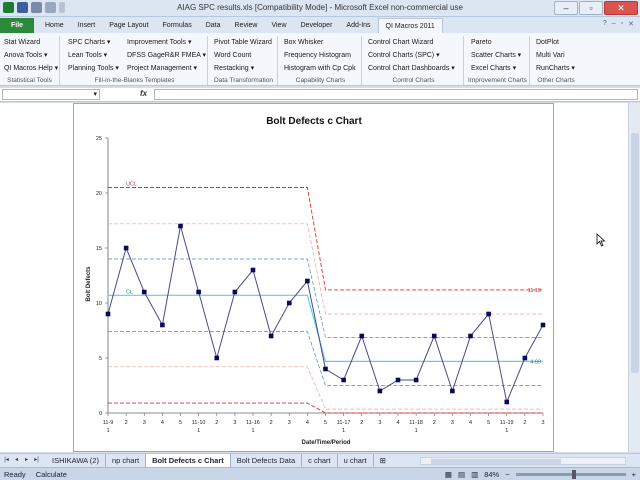  What do you see at coordinates (622, 24) in the screenshot?
I see `restore-icon: ▫` at bounding box center [622, 24].